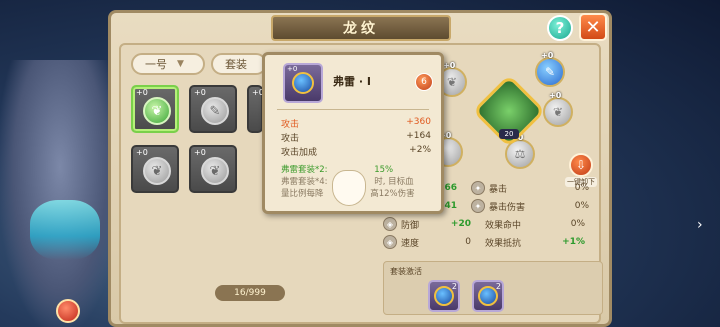 This screenshot has height=327, width=720. What do you see at coordinates (390, 224) in the screenshot?
I see `defense-icon: ◈` at bounding box center [390, 224].